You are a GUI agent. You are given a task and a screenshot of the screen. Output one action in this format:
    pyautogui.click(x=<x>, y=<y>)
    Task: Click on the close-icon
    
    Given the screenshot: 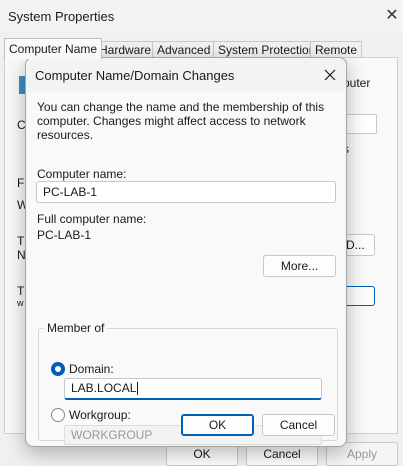 What is the action you would take?
    pyautogui.click(x=330, y=75)
    